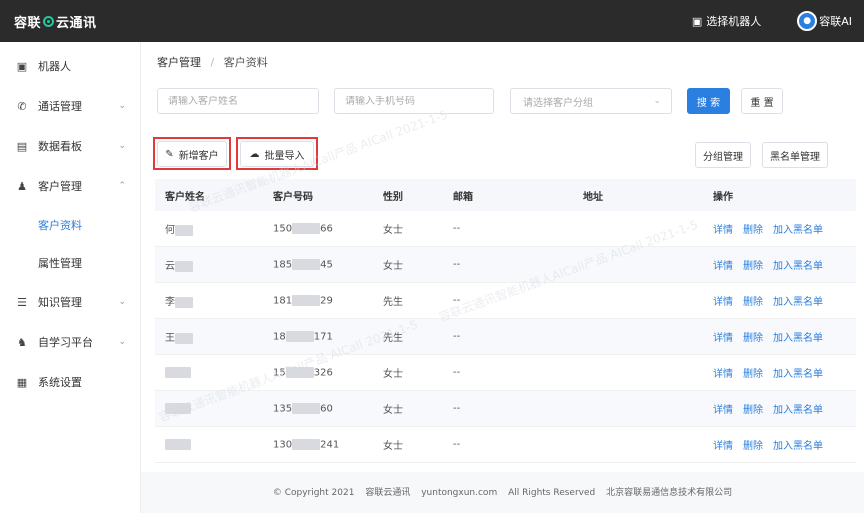 The height and width of the screenshot is (513, 864). What do you see at coordinates (283, 409) in the screenshot?
I see `phone-prefix: 135` at bounding box center [283, 409].